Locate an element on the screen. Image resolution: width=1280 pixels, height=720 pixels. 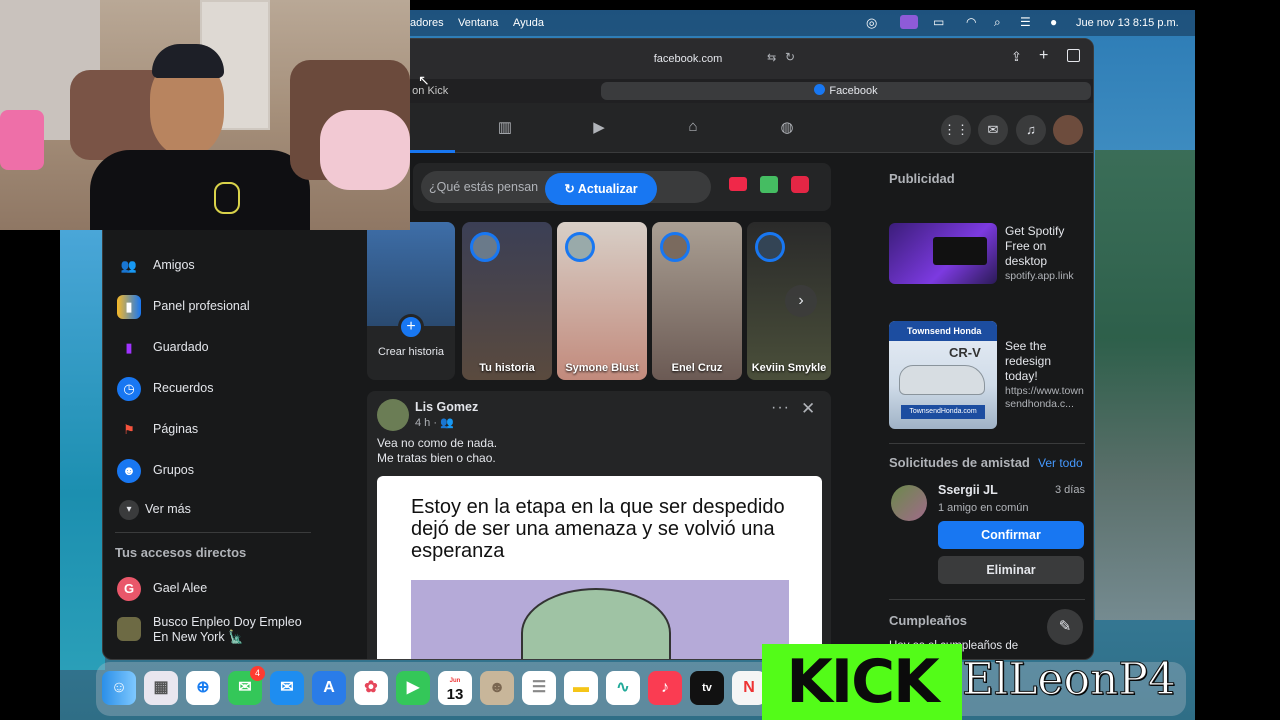
delete-button: Eliminar is located at coordinates (1011, 570).